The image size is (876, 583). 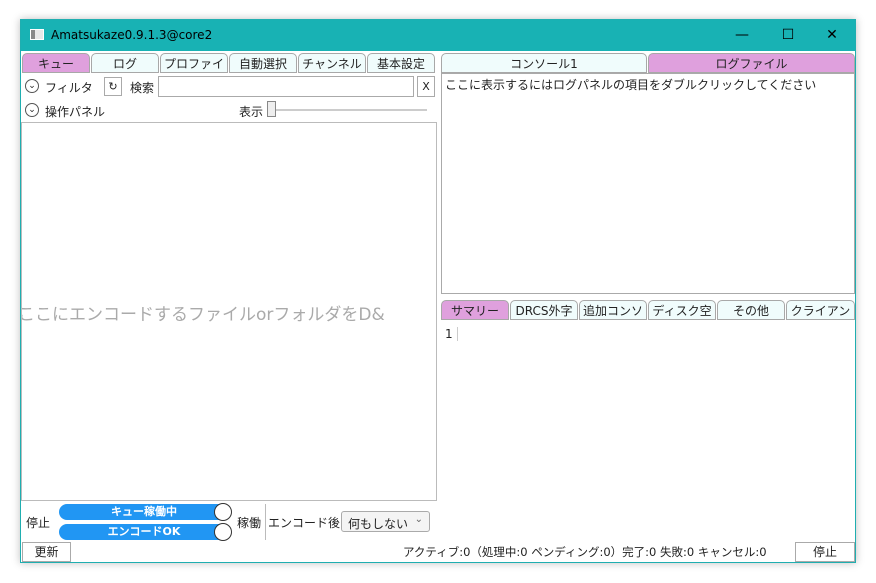 What do you see at coordinates (271, 109) in the screenshot?
I see `display-slider-thumb` at bounding box center [271, 109].